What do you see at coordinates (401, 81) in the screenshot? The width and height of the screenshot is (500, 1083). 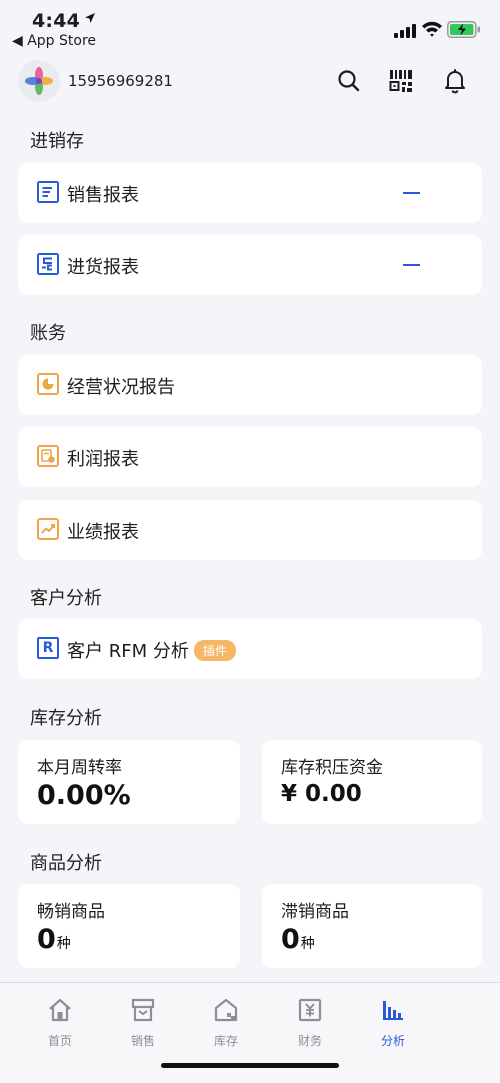 I see `qr-scan-icon` at bounding box center [401, 81].